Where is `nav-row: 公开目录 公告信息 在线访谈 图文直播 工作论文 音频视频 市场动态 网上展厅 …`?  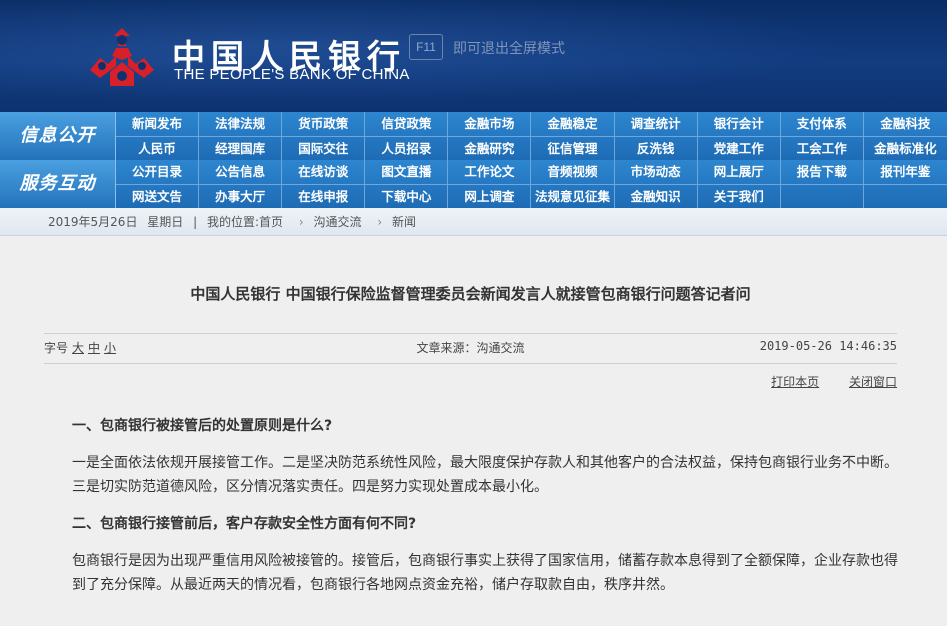
nav-row: 公开目录 公告信息 在线访谈 图文直播 工作论文 音频视频 市场动态 网上展厅 … is located at coordinates (531, 172).